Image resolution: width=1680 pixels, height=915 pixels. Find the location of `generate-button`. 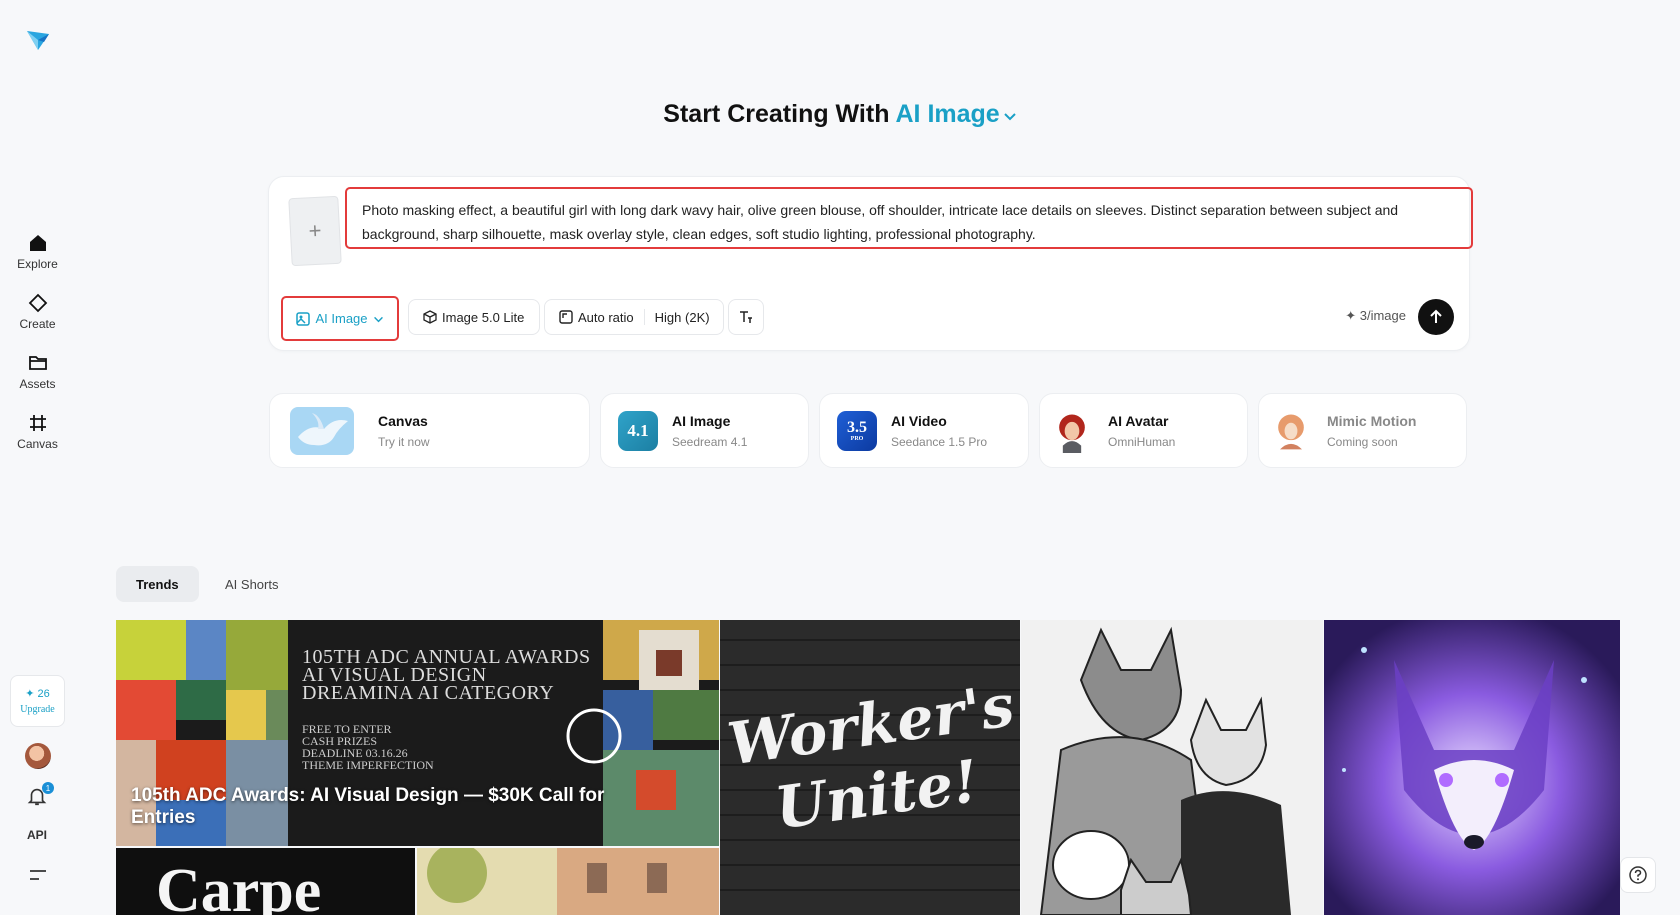

generate-button is located at coordinates (1436, 317).